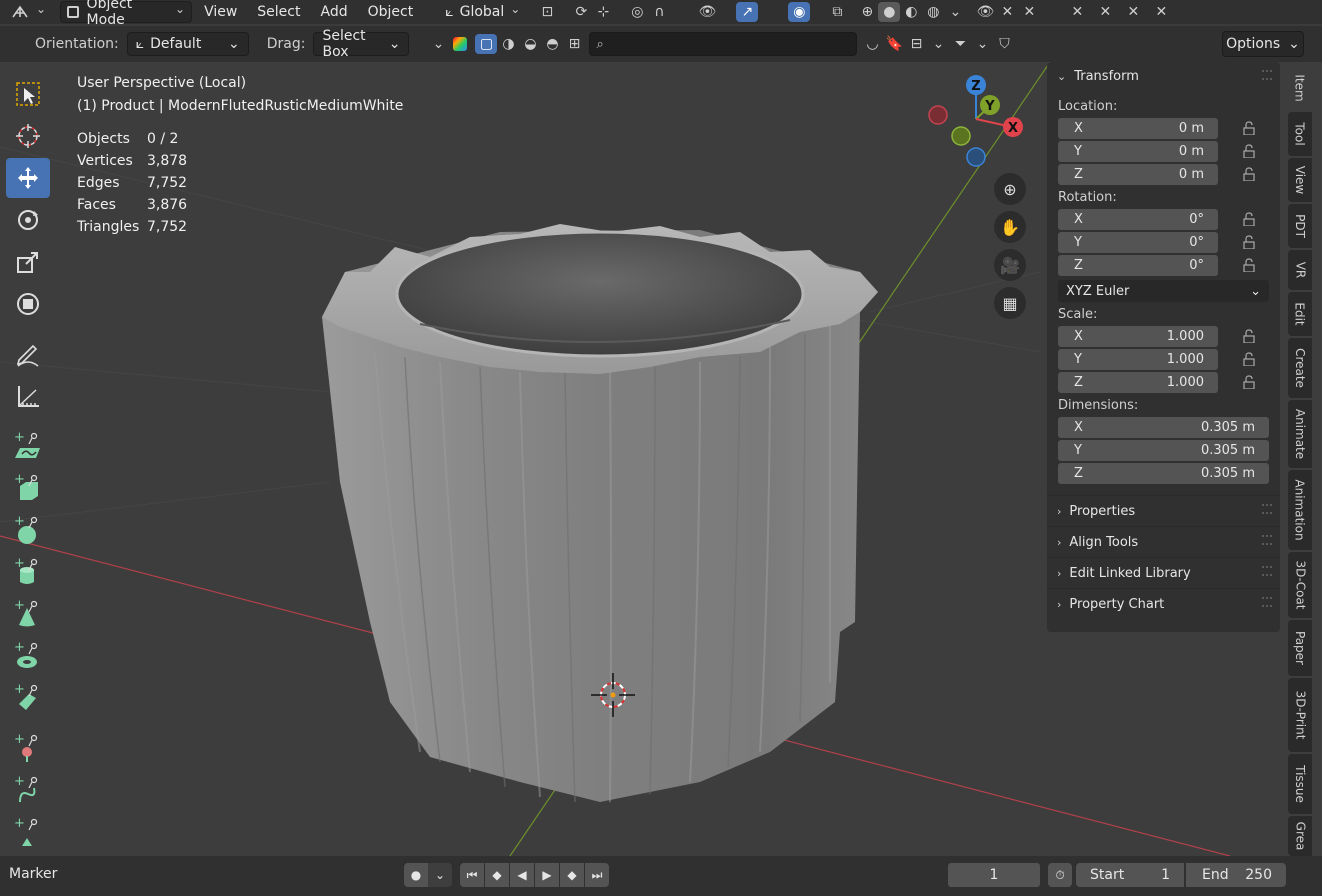 Image resolution: width=1322 pixels, height=896 pixels. I want to click on camera-view-icon: 🎥, so click(1010, 265).